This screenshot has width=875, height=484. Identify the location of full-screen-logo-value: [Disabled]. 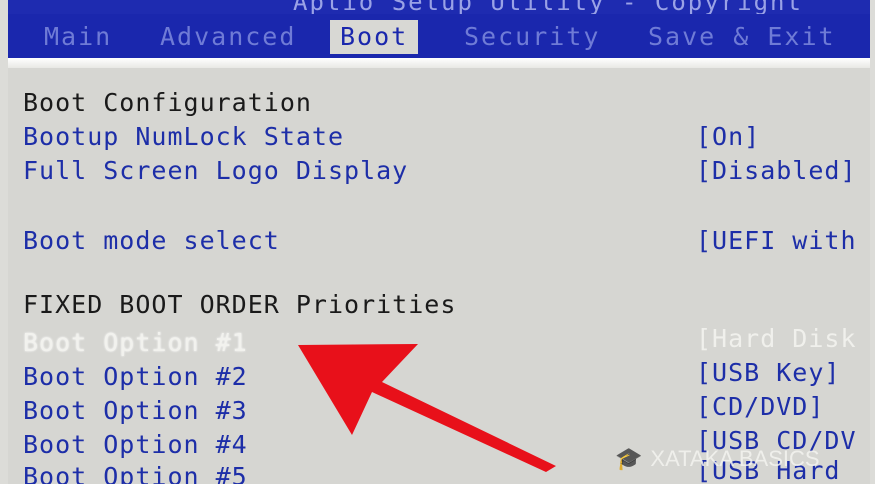
(776, 170).